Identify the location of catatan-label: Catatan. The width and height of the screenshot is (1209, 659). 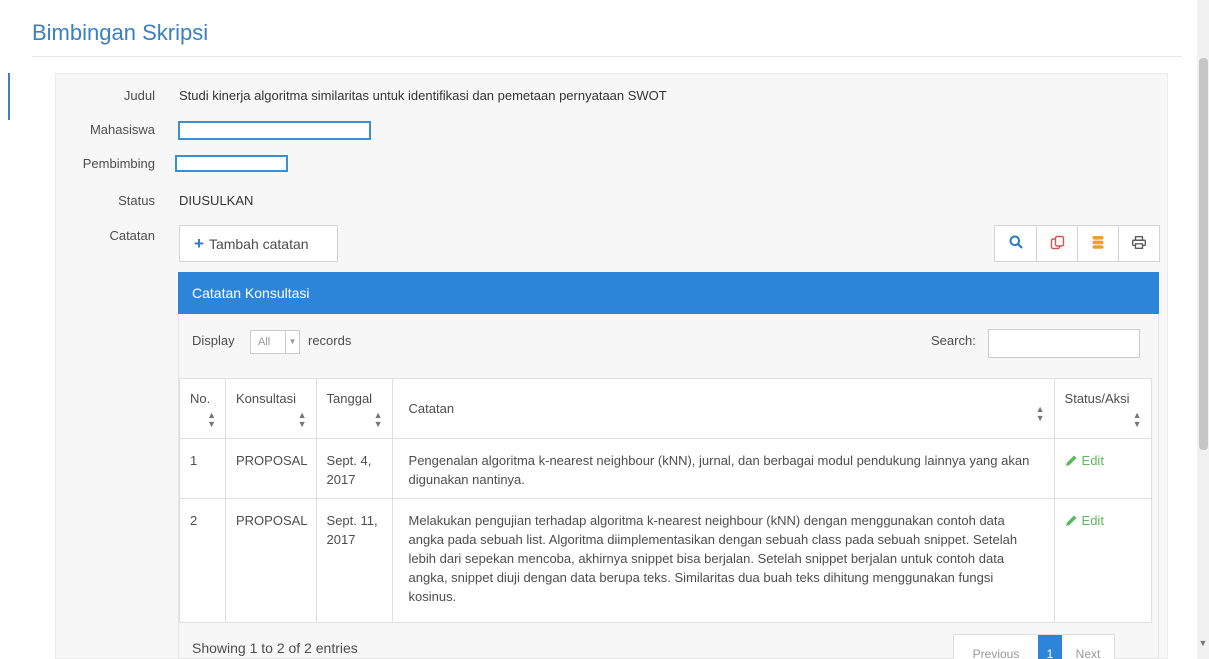
(132, 235).